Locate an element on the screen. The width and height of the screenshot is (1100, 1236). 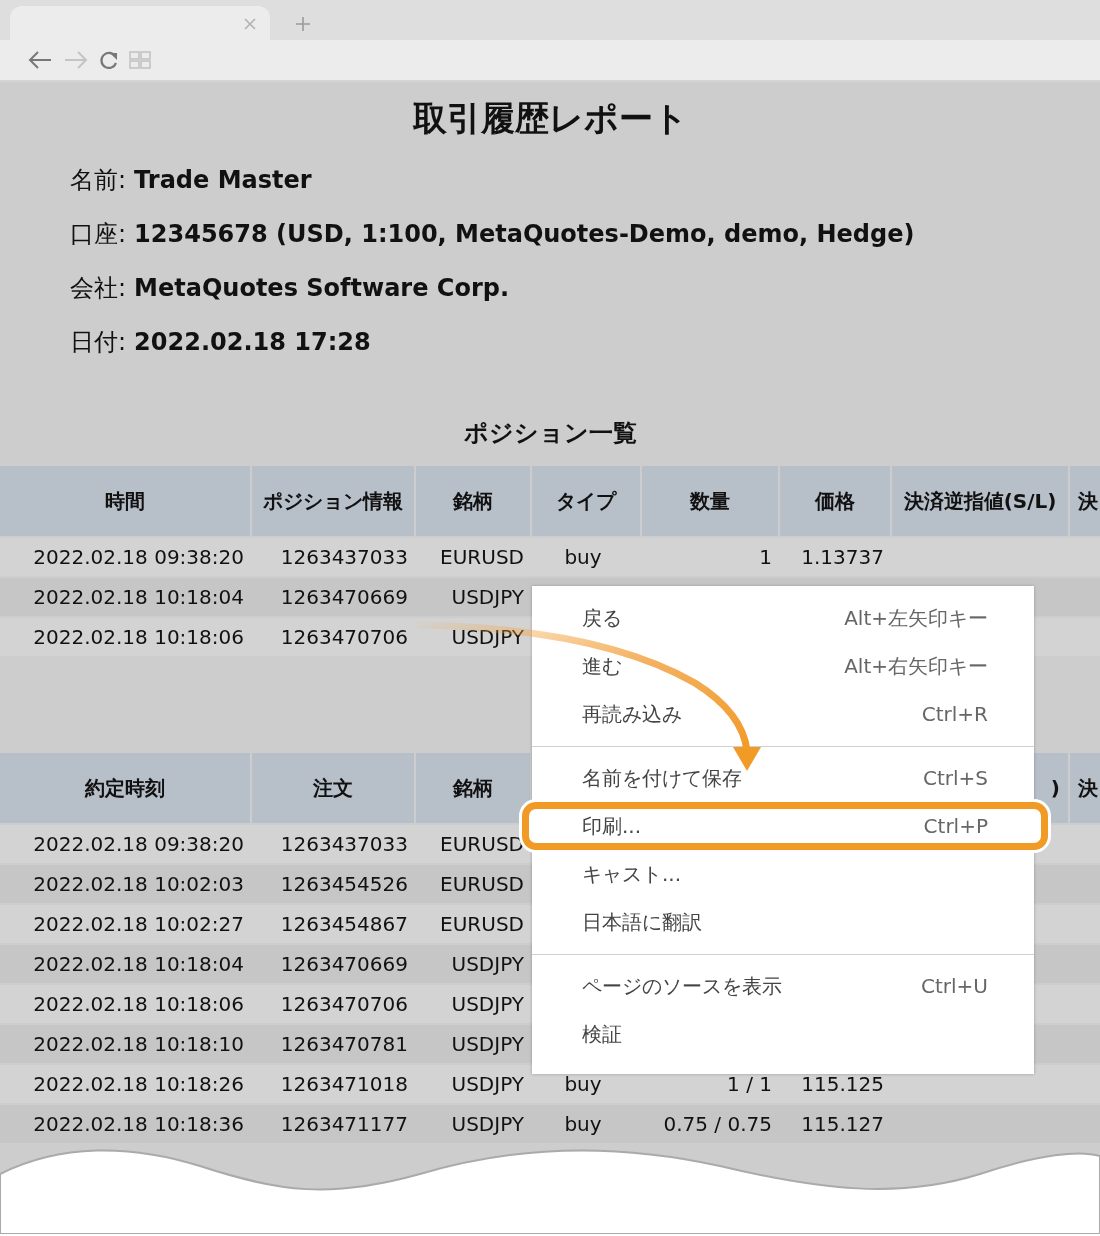
table-cell-text: 0.75 / 0.75 is located at coordinates (717, 1124).